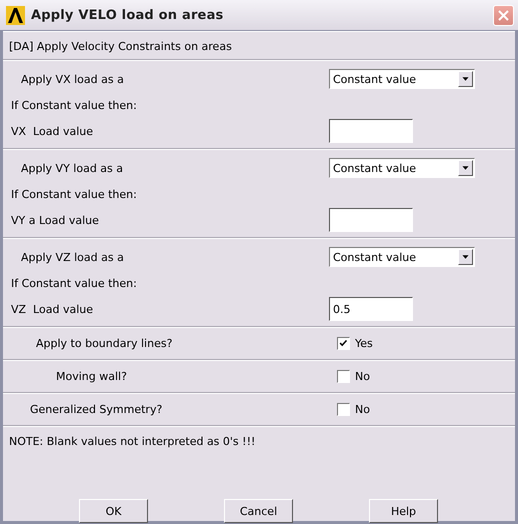 The image size is (518, 524). Describe the element at coordinates (371, 309) in the screenshot. I see `load-value-field: 0.5` at that location.